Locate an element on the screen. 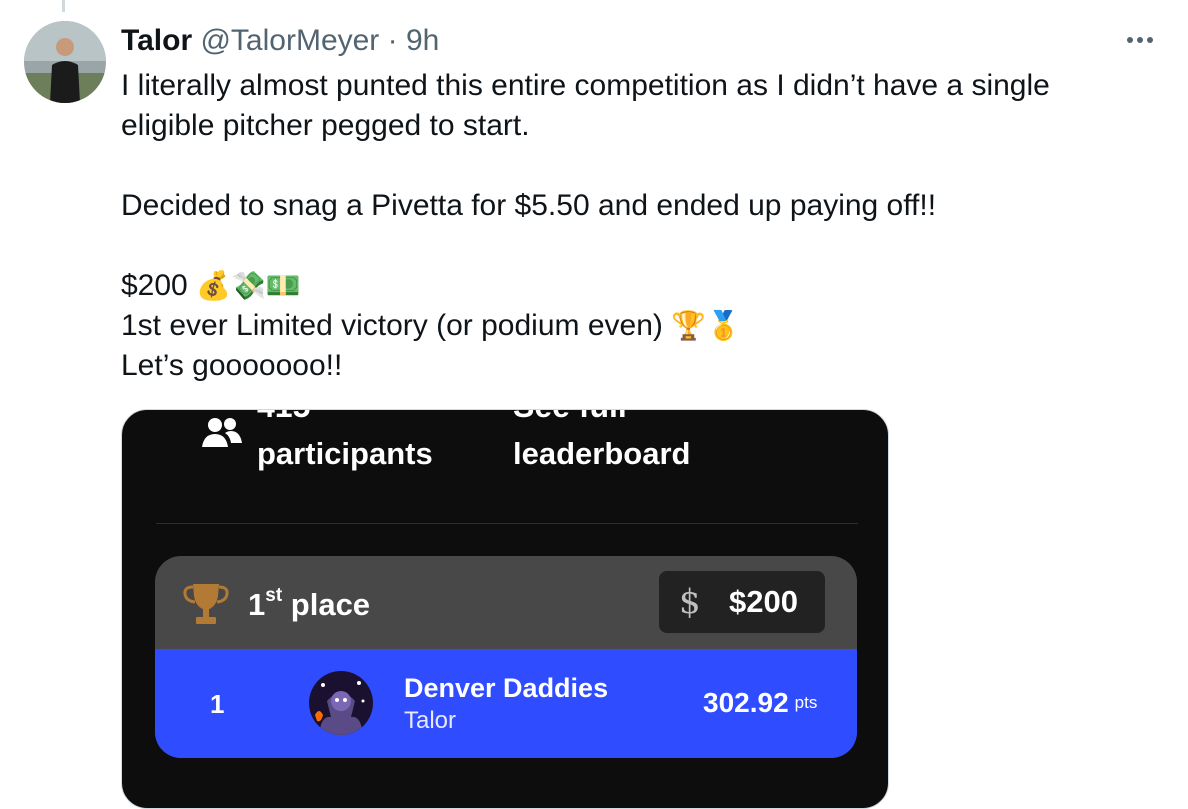 The width and height of the screenshot is (1188, 809). author-avatar is located at coordinates (65, 62).